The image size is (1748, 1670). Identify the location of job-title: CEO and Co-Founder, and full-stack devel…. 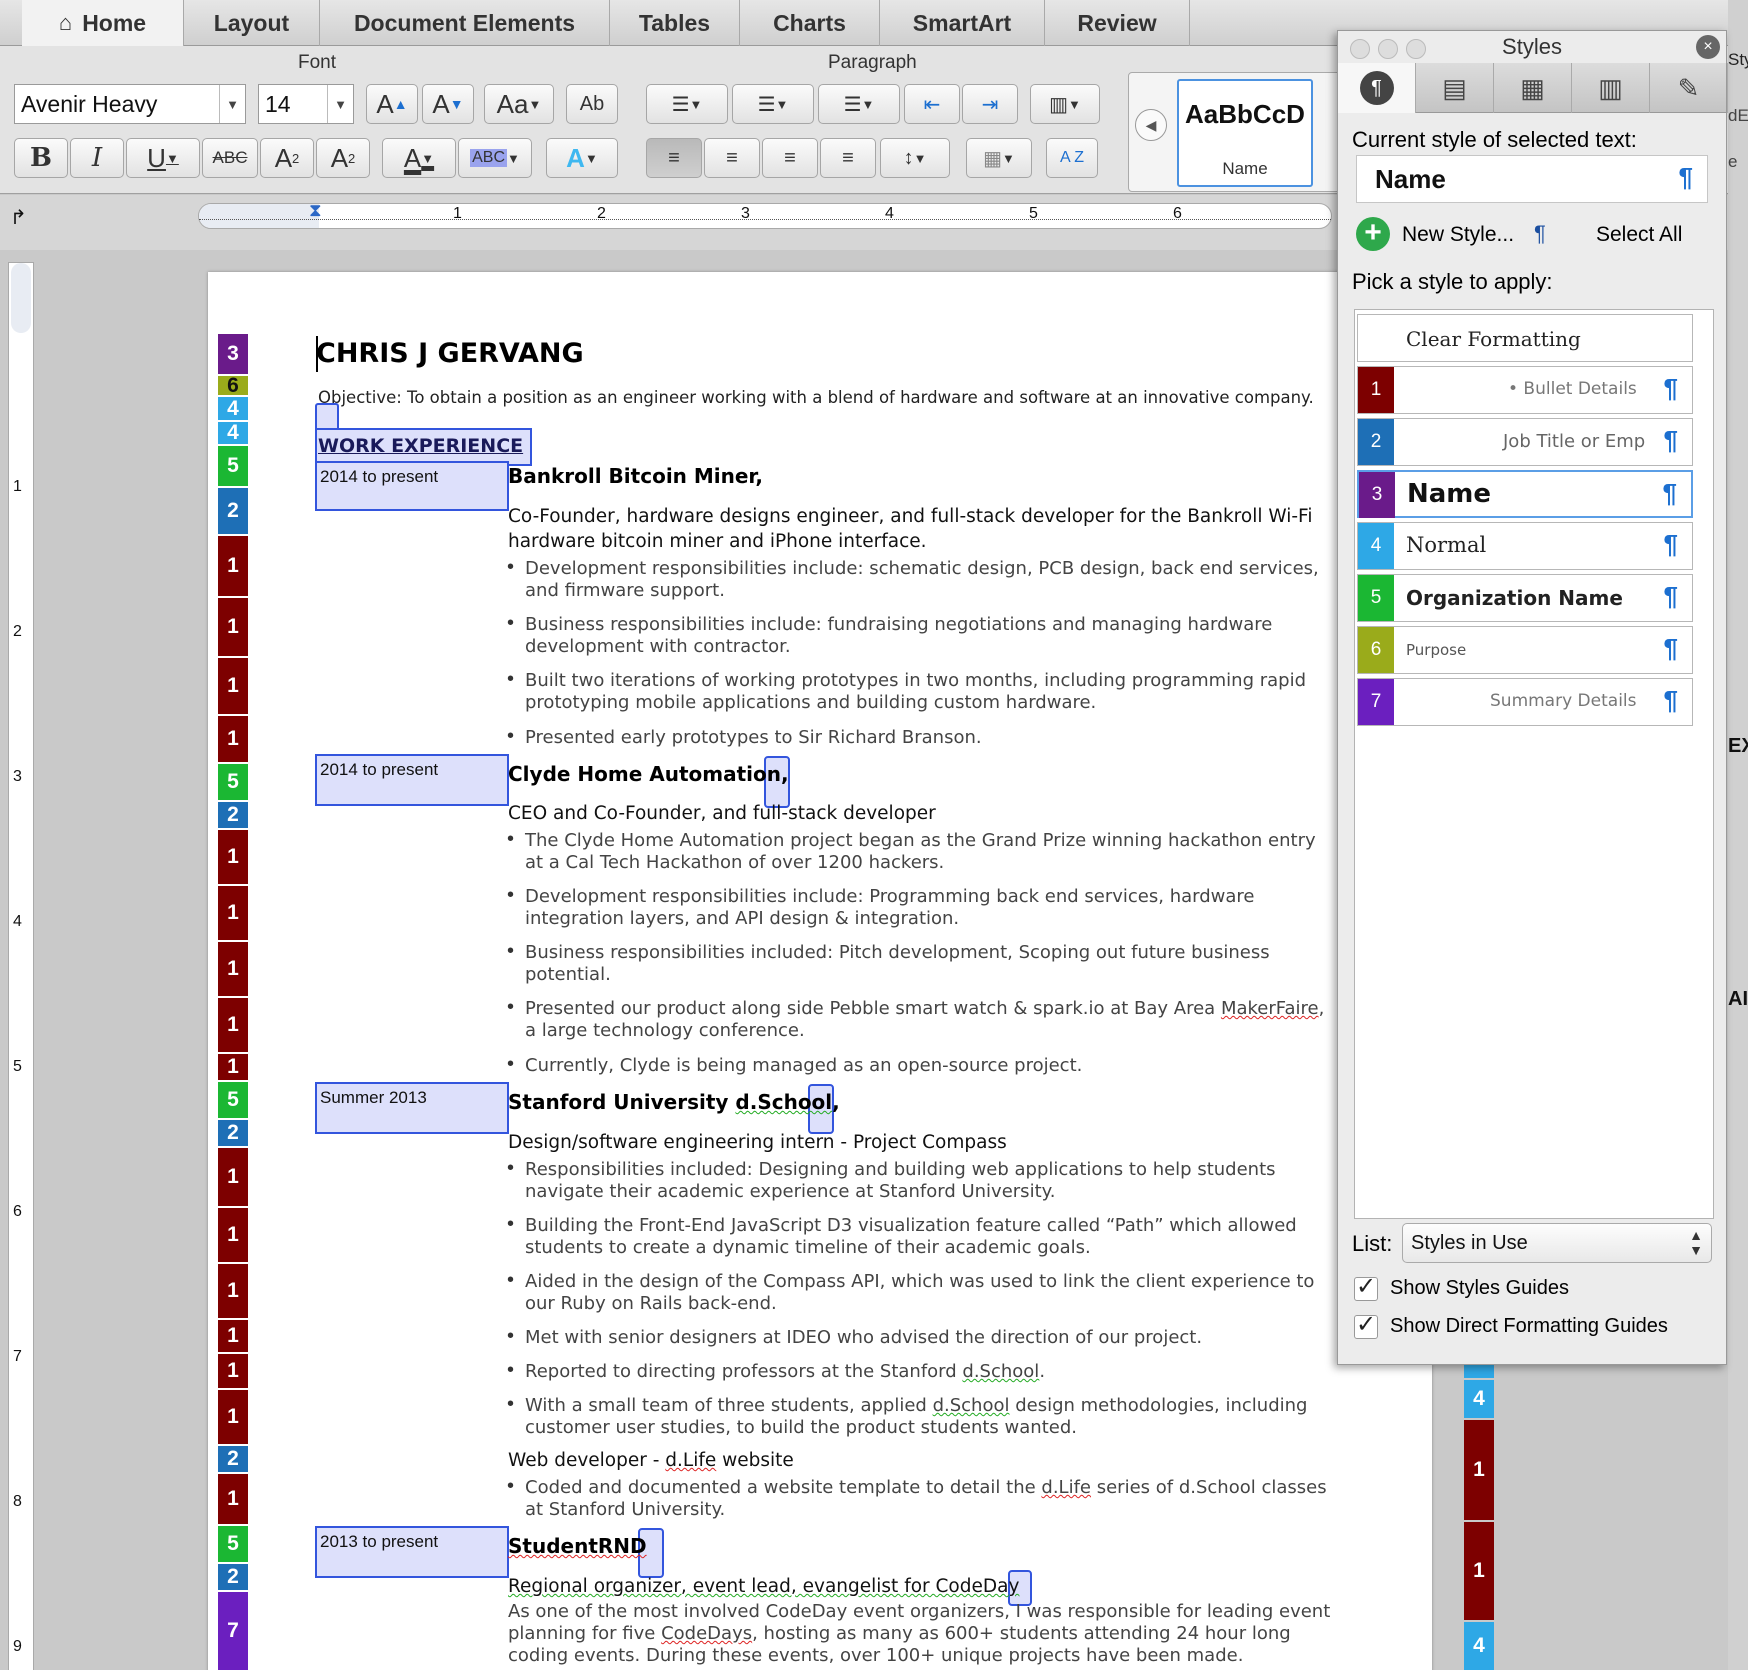
(722, 813).